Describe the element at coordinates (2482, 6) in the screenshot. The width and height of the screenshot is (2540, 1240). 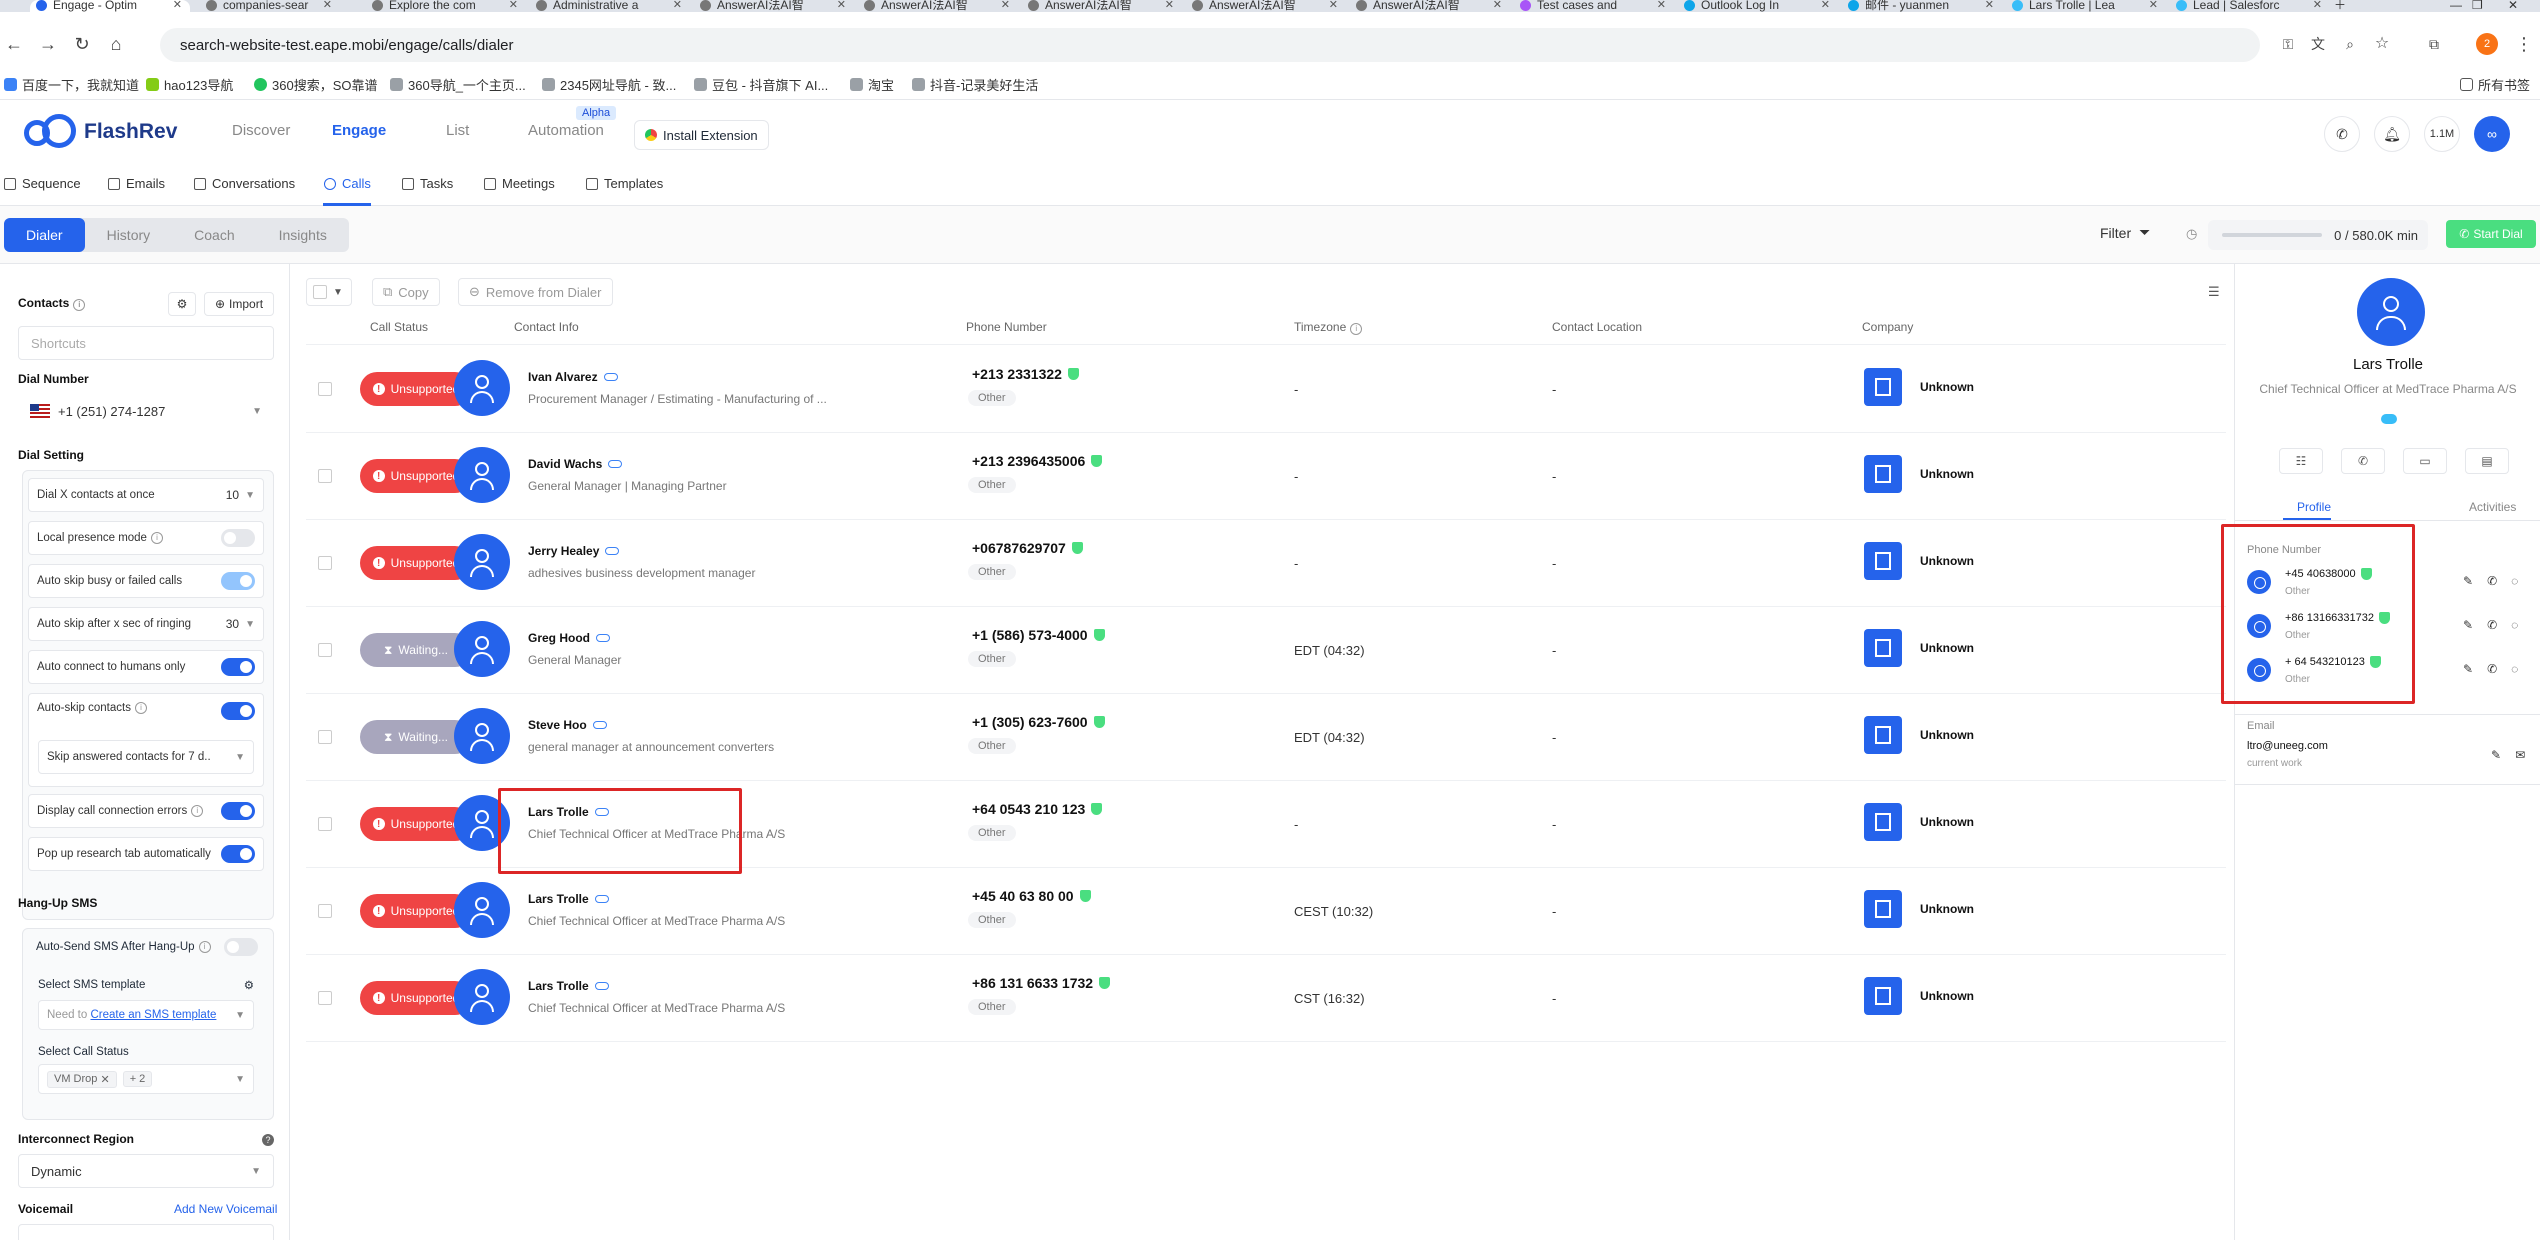
I see `maximize-icon: ❐` at that location.